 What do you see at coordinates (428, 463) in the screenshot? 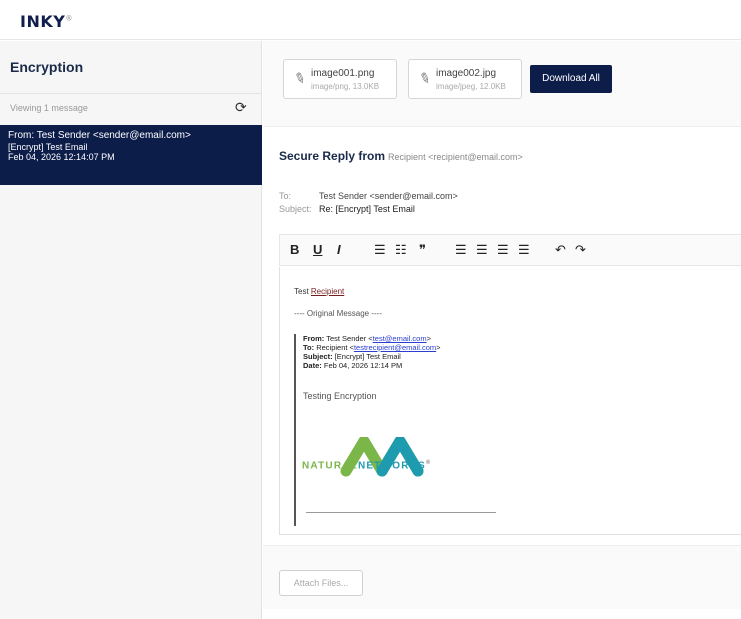
I see `logo-registered-mark: ®` at bounding box center [428, 463].